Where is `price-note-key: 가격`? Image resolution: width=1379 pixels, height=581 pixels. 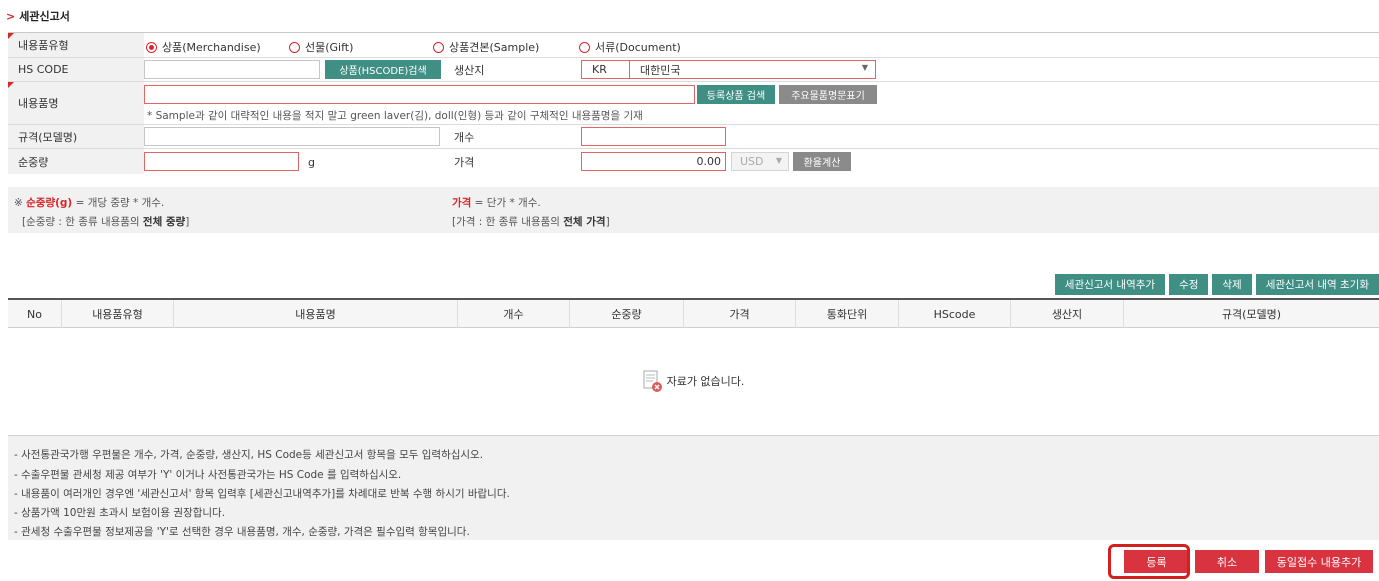 price-note-key: 가격 is located at coordinates (462, 203).